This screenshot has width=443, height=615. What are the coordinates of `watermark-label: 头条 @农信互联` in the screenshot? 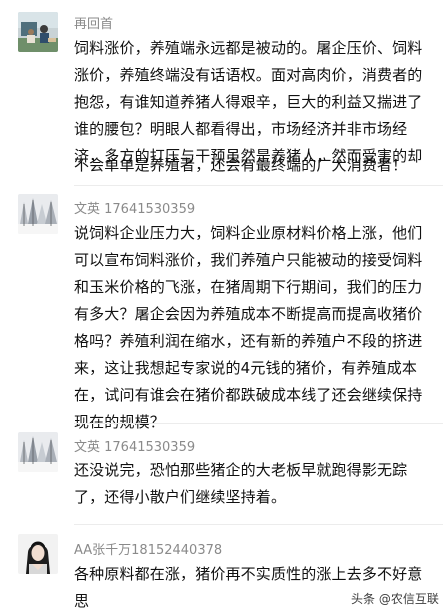 It's located at (395, 598).